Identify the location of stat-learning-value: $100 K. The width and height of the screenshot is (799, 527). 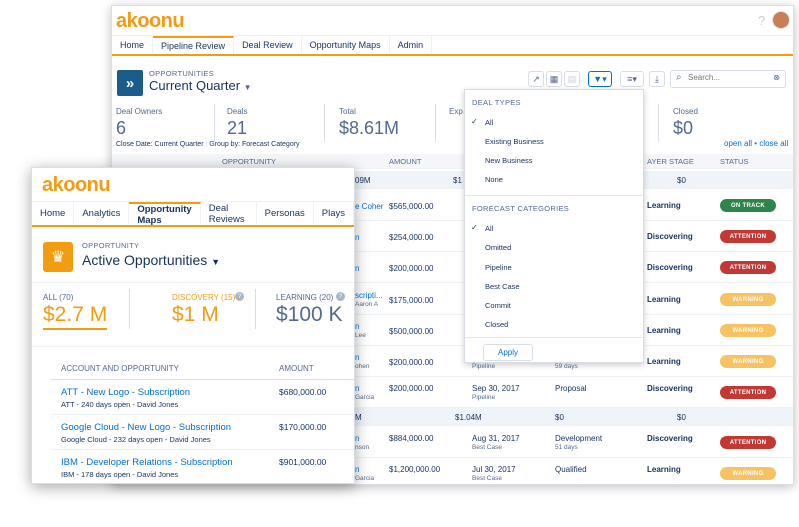
(309, 315).